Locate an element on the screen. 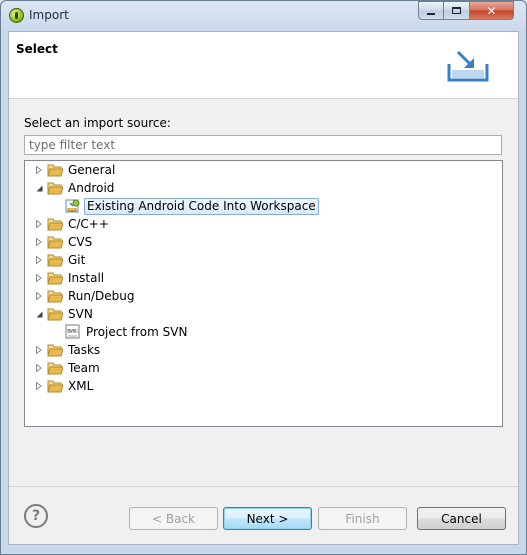 The image size is (527, 555). help-button: ? is located at coordinates (36, 516).